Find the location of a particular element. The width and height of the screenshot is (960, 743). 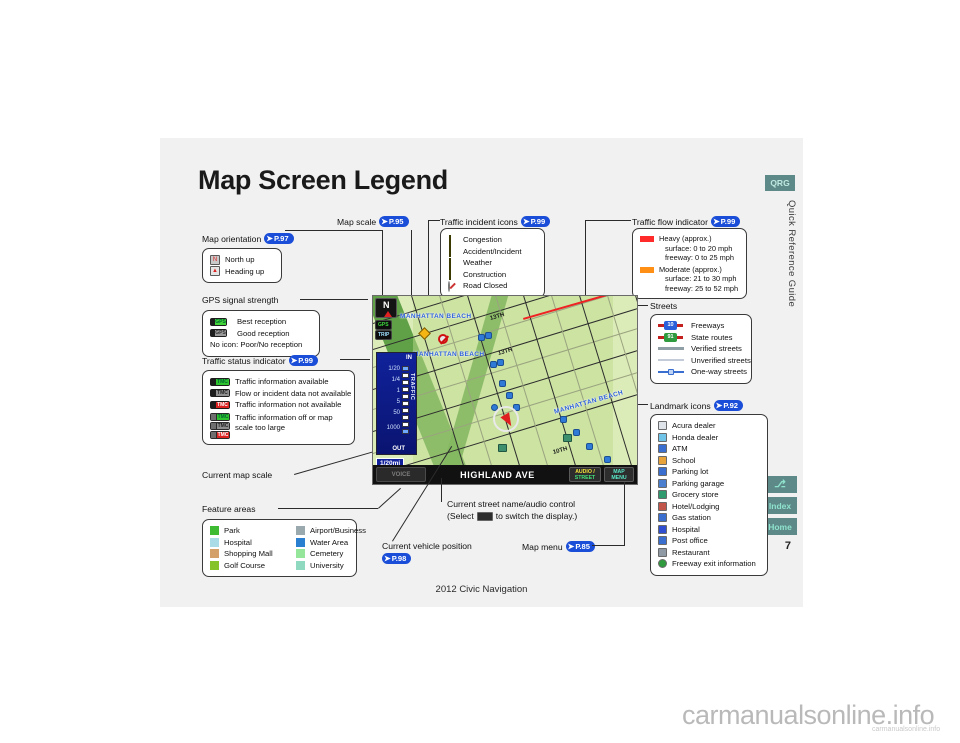

legend-row: Accident/Incident is located at coordinates (492, 252).